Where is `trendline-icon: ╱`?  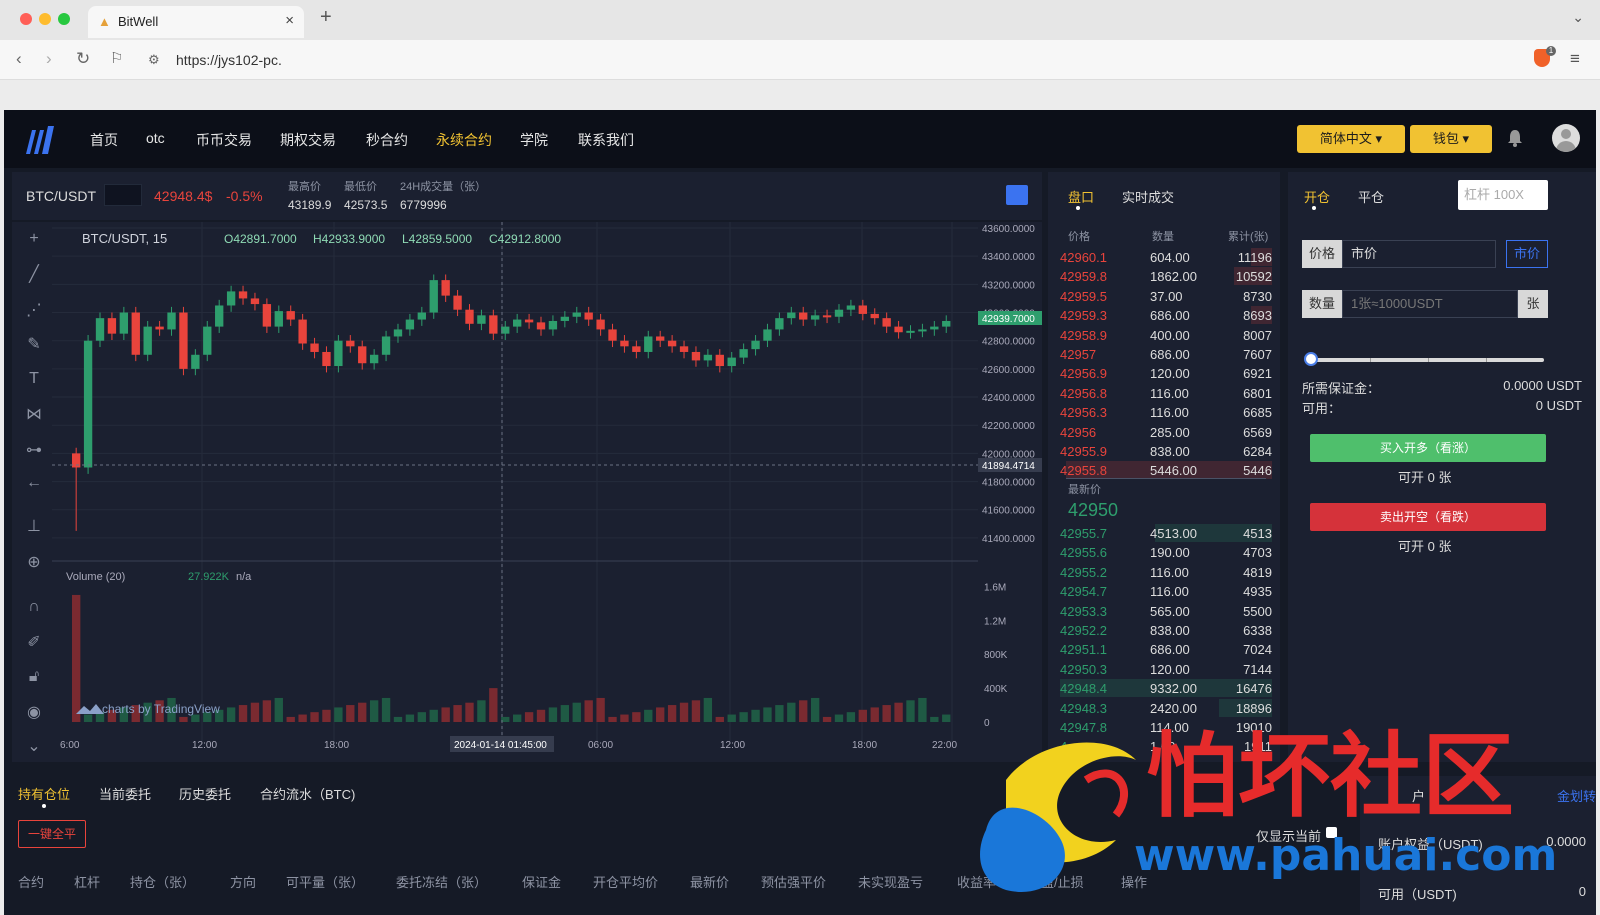 trendline-icon: ╱ is located at coordinates (34, 274).